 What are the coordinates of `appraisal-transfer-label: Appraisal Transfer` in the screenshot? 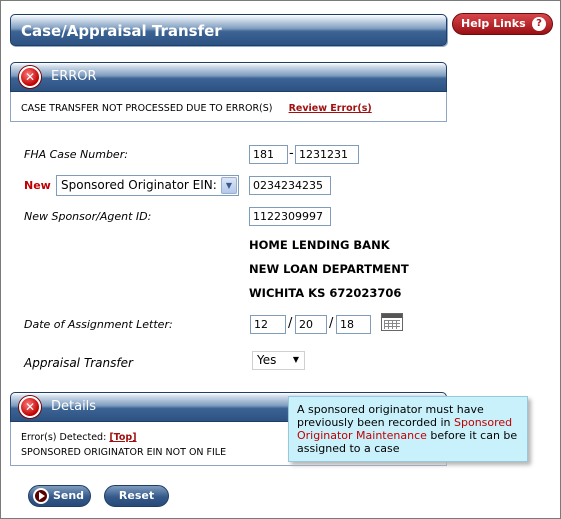 It's located at (78, 363).